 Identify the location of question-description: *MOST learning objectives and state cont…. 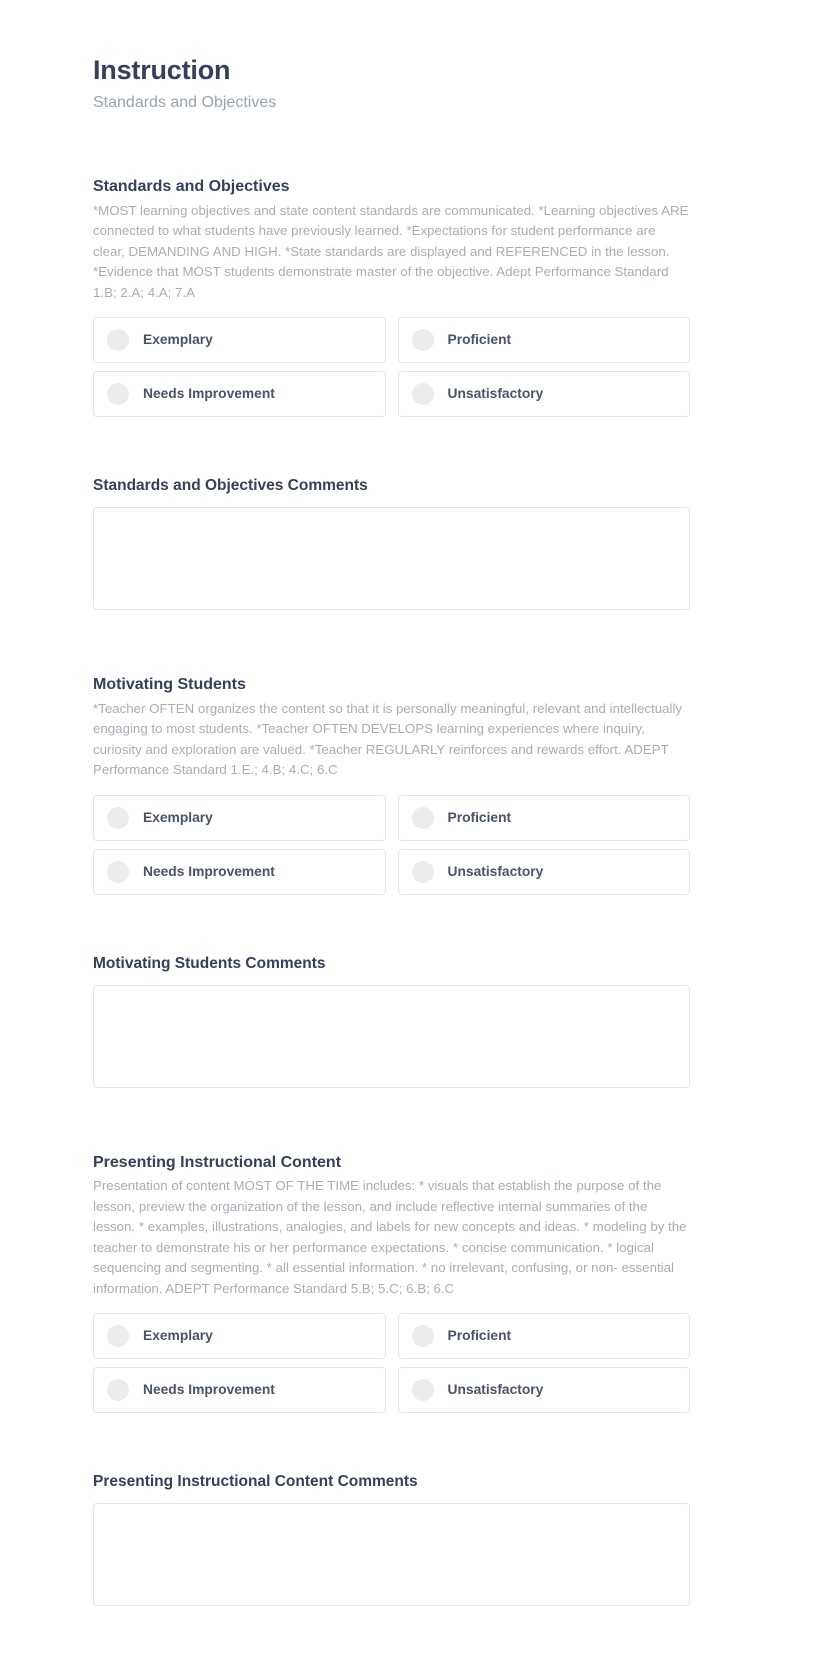
(391, 251).